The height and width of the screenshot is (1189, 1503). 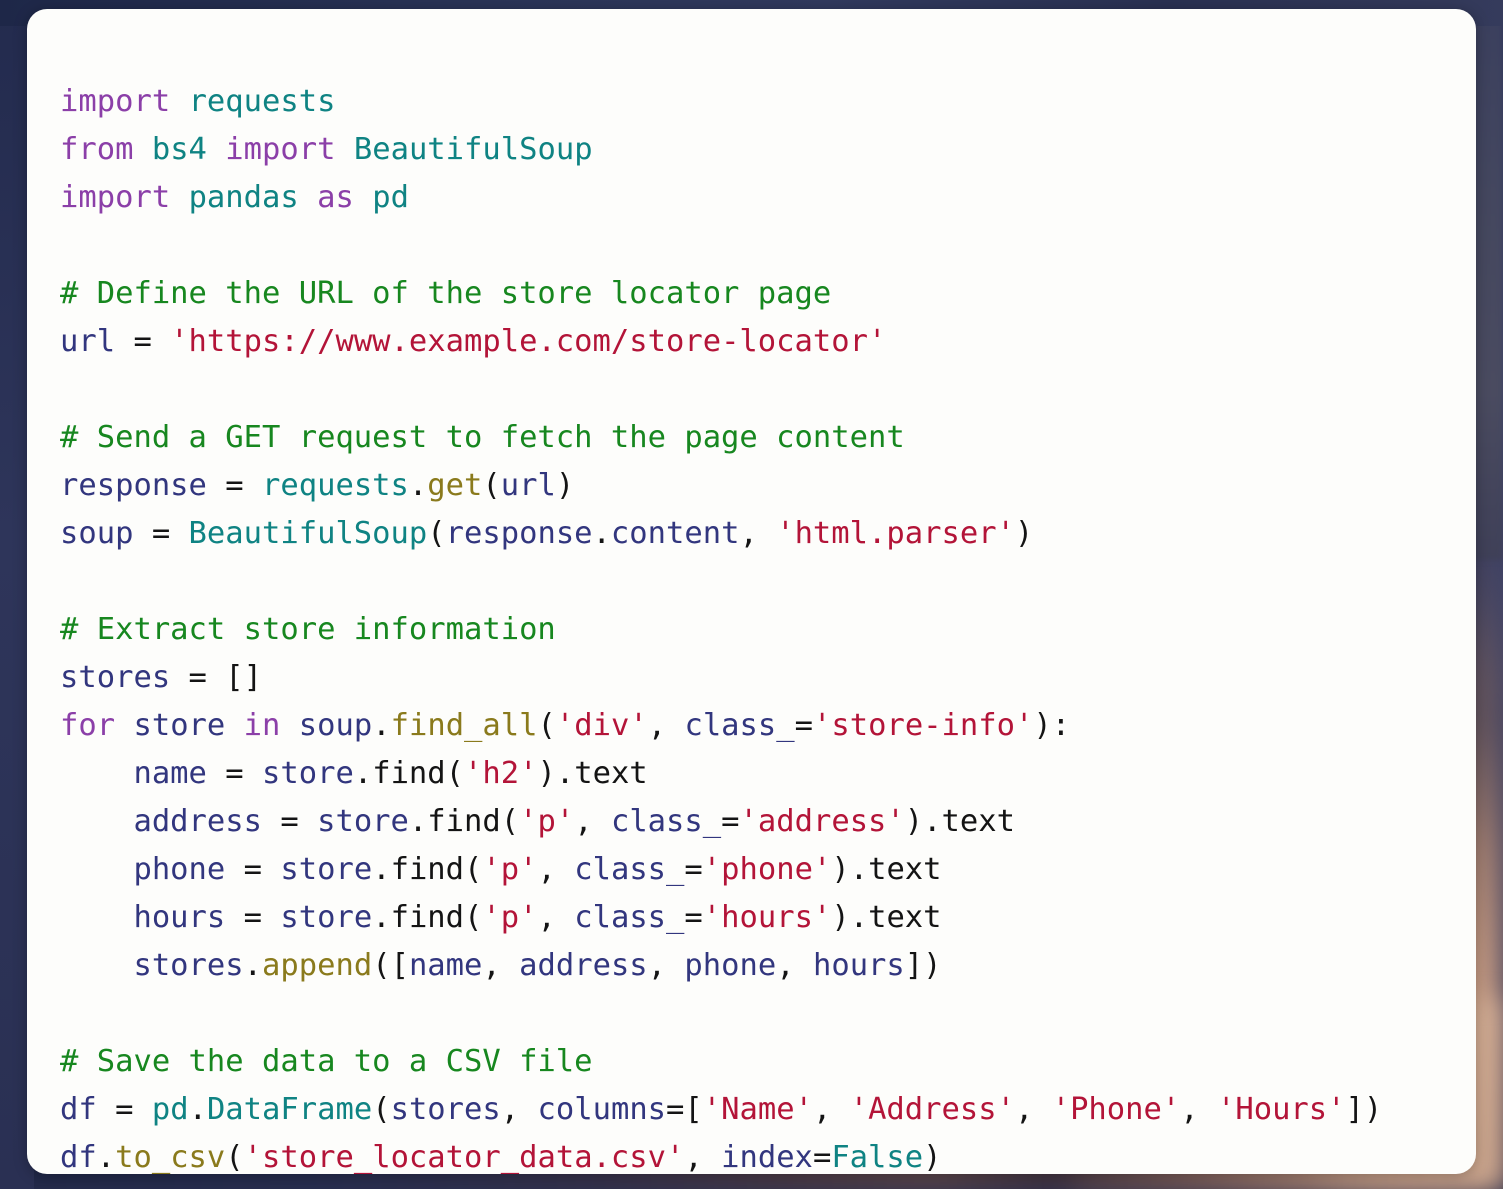 I want to click on code-token-pun: ):, so click(x=1052, y=725).